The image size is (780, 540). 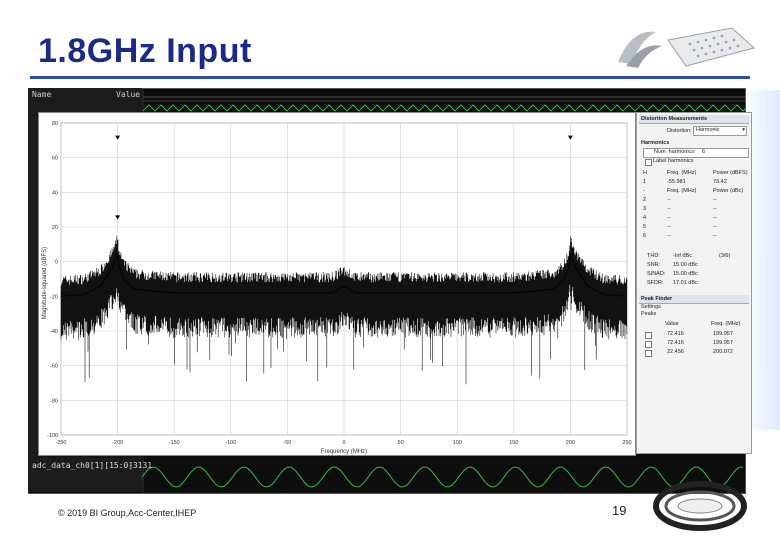 I want to click on distortion-value: Harmonic, so click(x=708, y=130).